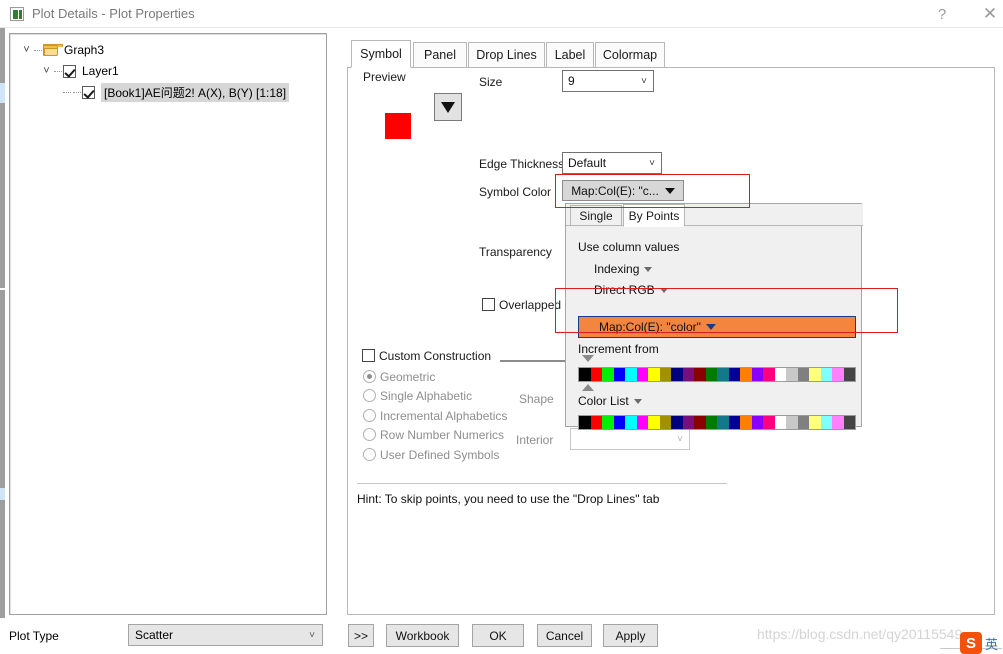  Describe the element at coordinates (368, 355) in the screenshot. I see `custom-construction-checkbox` at that location.